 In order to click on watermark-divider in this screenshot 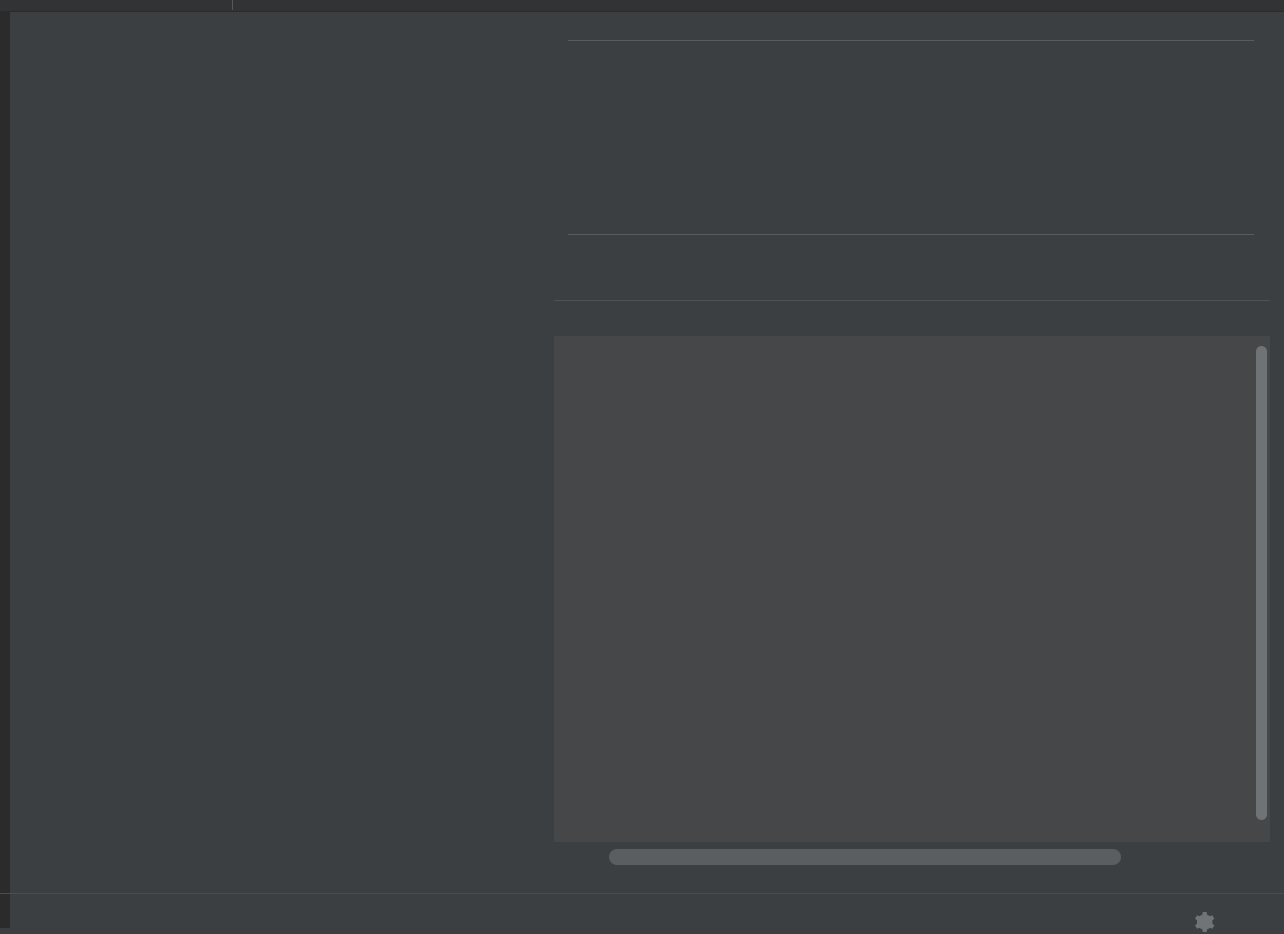, I will do `click(642, 893)`.